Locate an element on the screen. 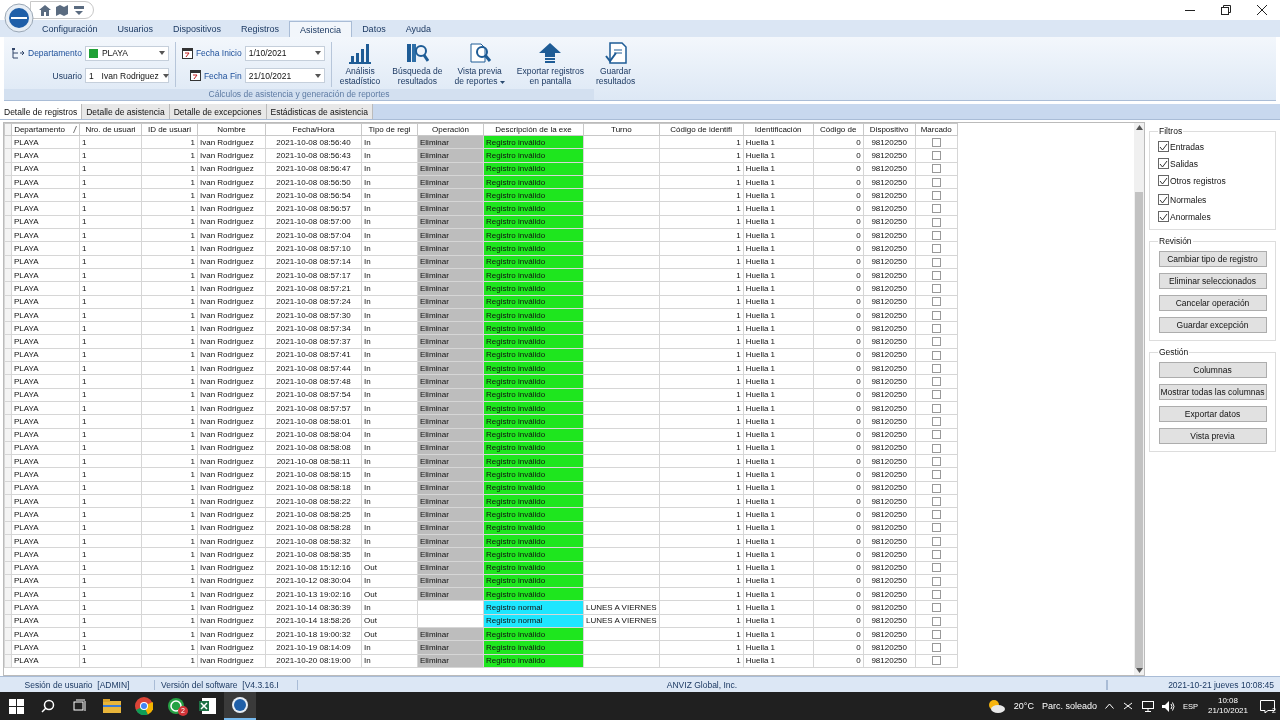 The image size is (1280, 720). view-tab: Detalle de excepciones is located at coordinates (218, 111).